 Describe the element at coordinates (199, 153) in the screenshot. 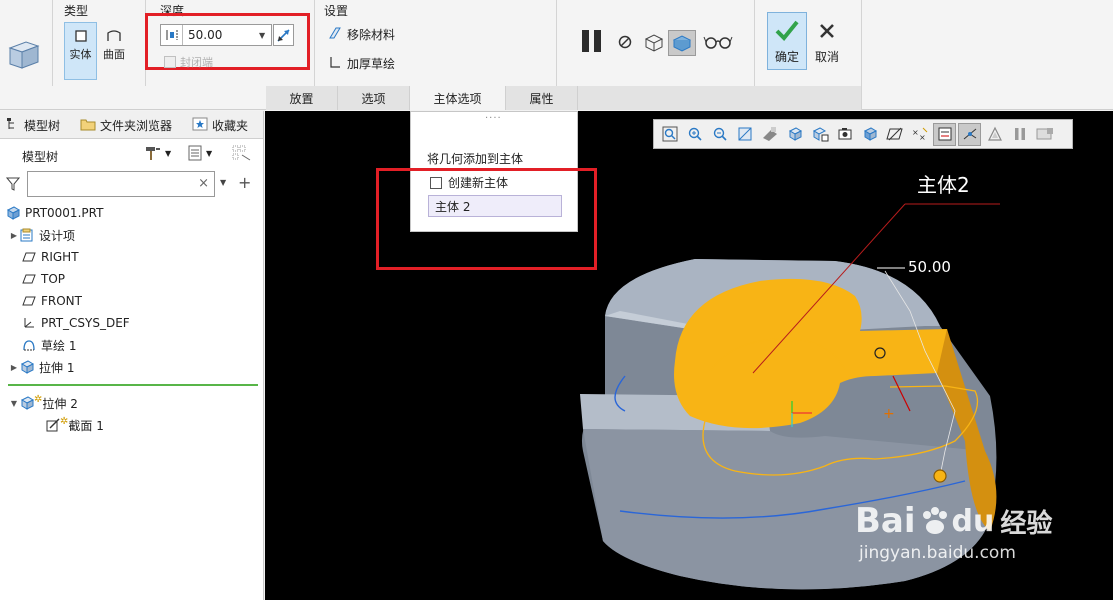

I see `tree-filter-button: ▼` at that location.